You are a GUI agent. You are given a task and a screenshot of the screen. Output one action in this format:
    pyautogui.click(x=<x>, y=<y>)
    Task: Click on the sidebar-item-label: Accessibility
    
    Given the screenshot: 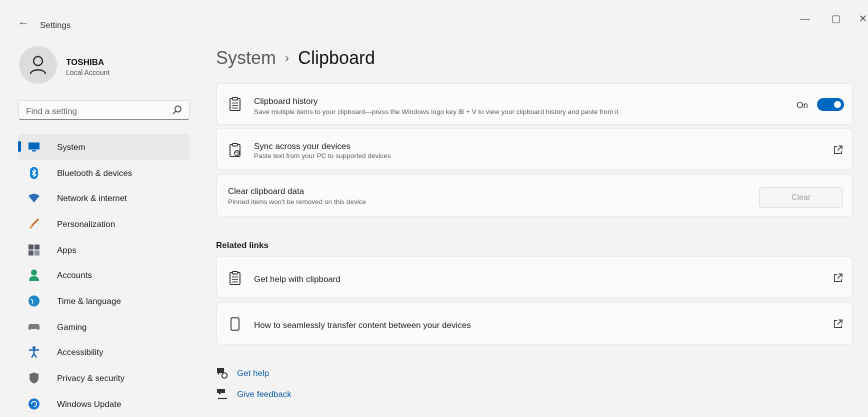 What is the action you would take?
    pyautogui.click(x=80, y=352)
    